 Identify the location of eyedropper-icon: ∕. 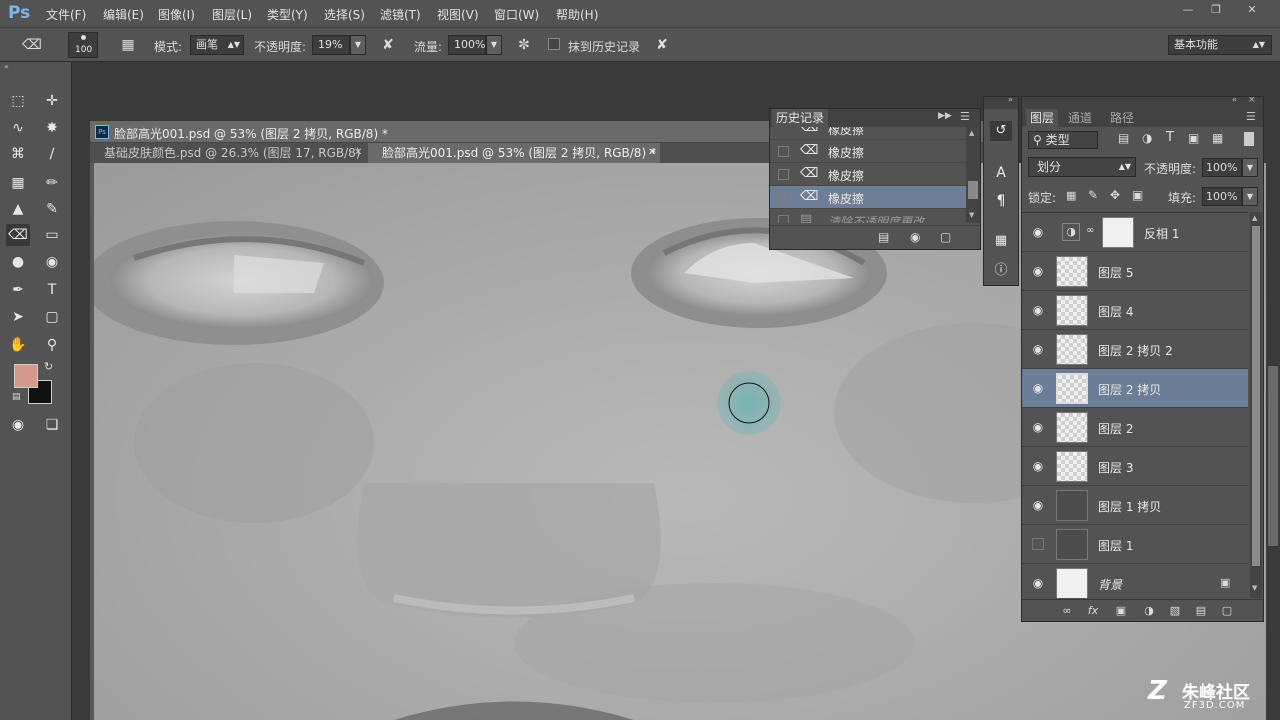
(52, 154).